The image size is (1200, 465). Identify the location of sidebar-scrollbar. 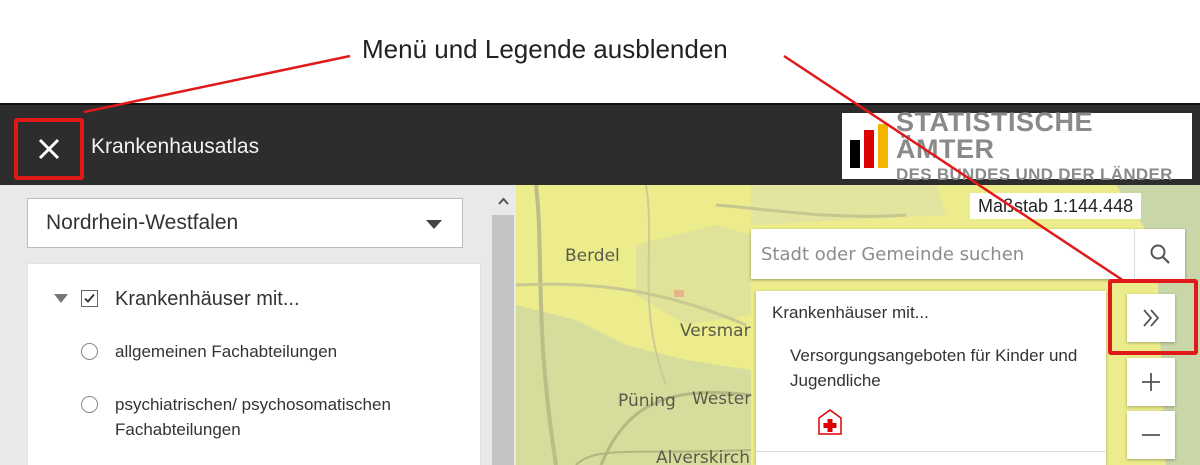
(503, 325).